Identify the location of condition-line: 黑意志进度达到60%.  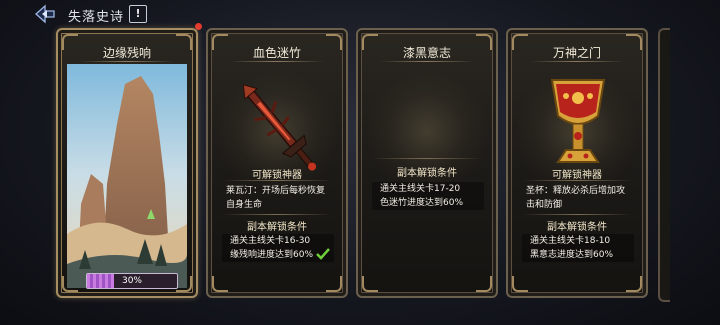
(572, 255).